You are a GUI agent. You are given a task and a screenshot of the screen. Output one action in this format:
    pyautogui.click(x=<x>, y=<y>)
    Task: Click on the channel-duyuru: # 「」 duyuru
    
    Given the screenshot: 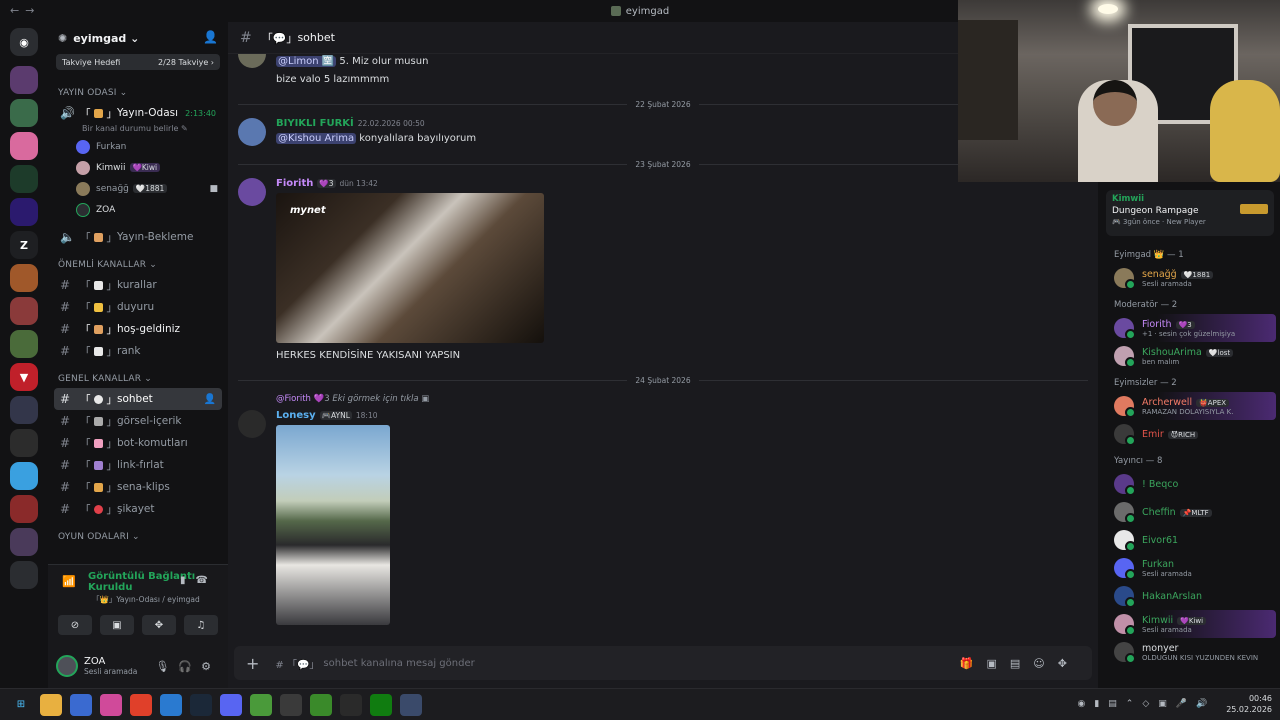 What is the action you would take?
    pyautogui.click(x=138, y=307)
    